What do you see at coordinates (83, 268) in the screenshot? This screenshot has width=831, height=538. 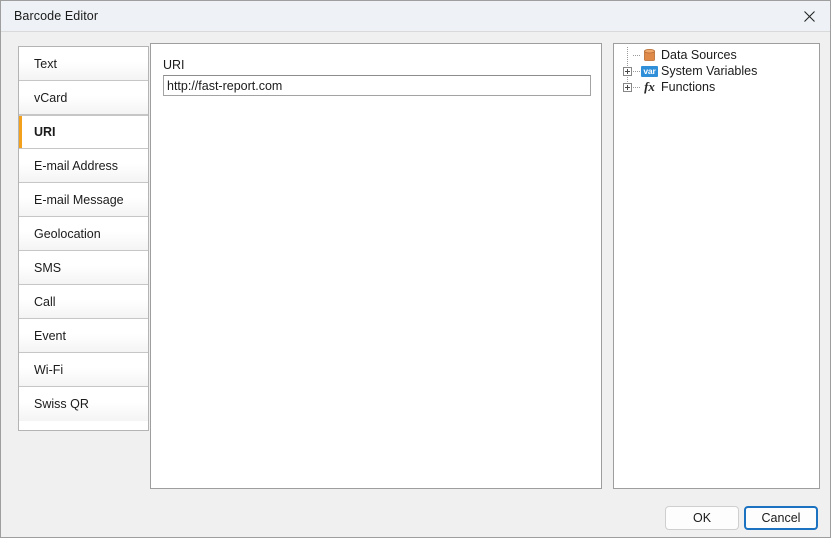 I see `tab-sms: SMS` at bounding box center [83, 268].